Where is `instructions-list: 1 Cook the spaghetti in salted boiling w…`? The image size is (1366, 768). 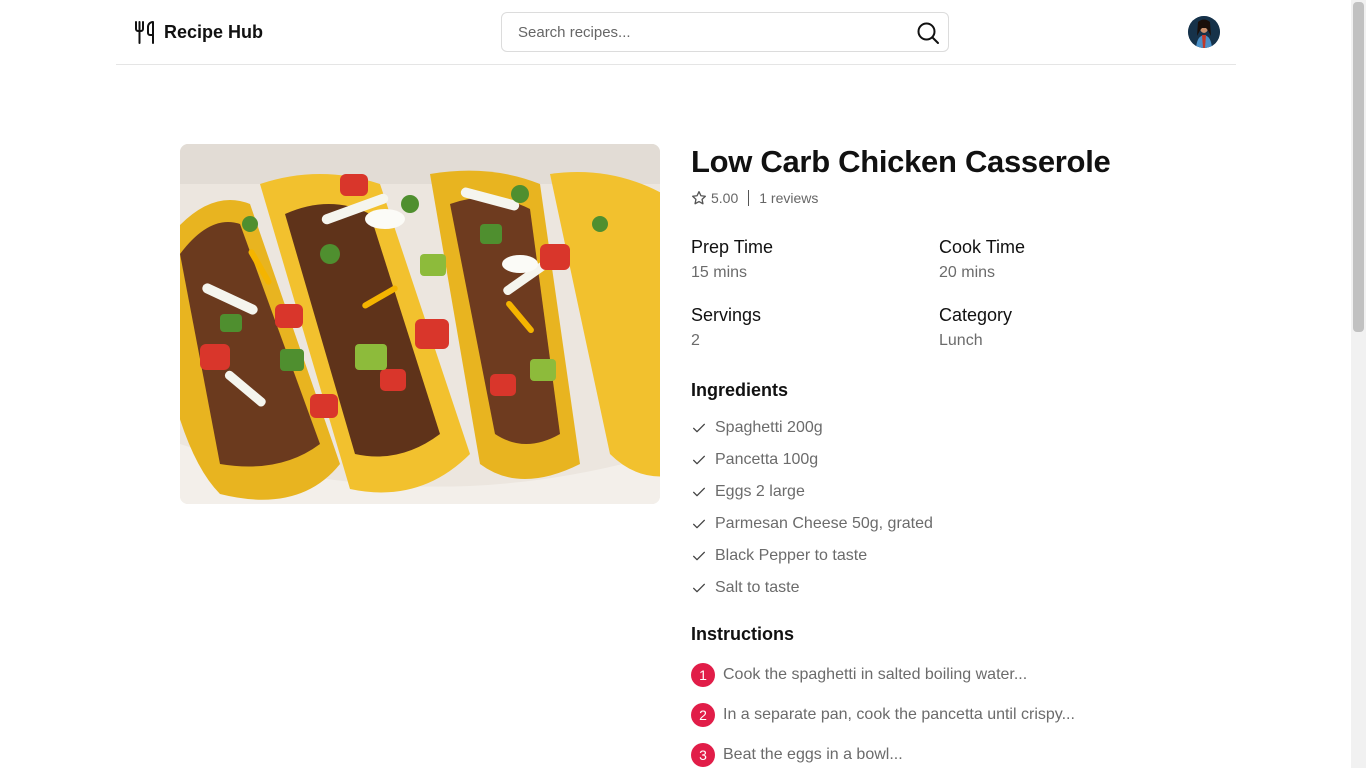 instructions-list: 1 Cook the spaghetti in salted boiling w… is located at coordinates (883, 711).